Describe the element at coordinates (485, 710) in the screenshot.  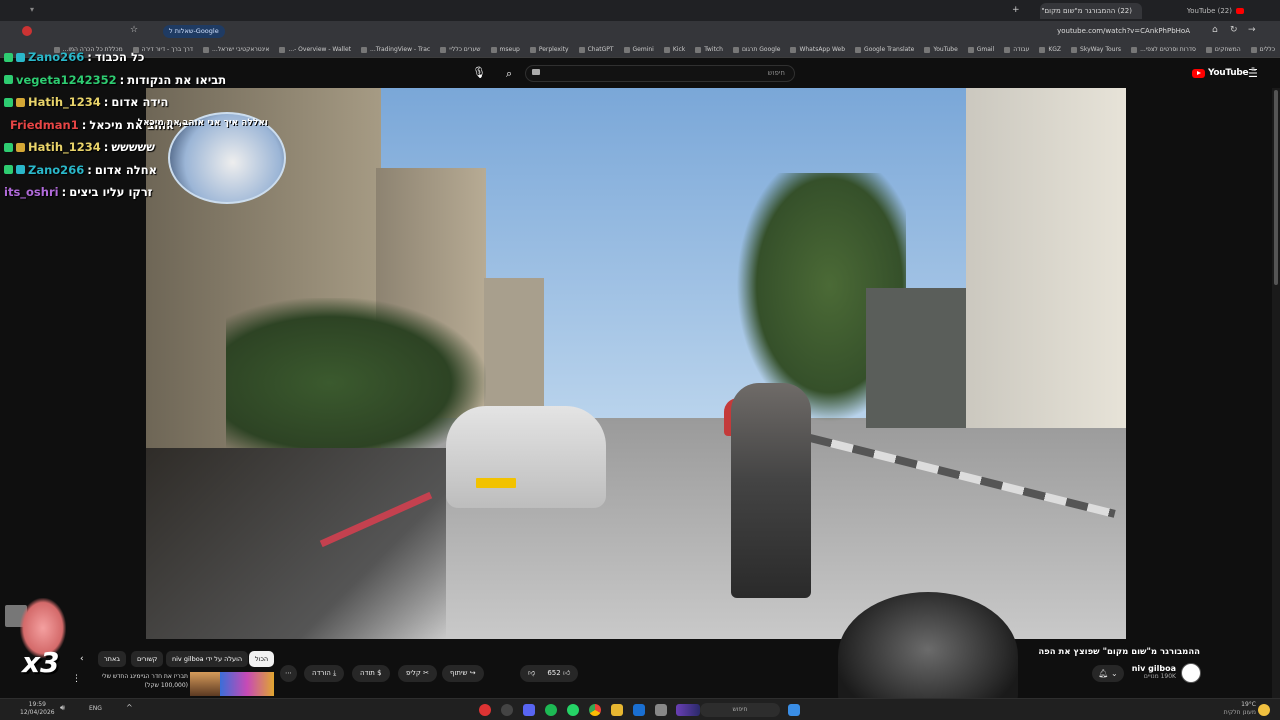
I see `recording-icon` at that location.